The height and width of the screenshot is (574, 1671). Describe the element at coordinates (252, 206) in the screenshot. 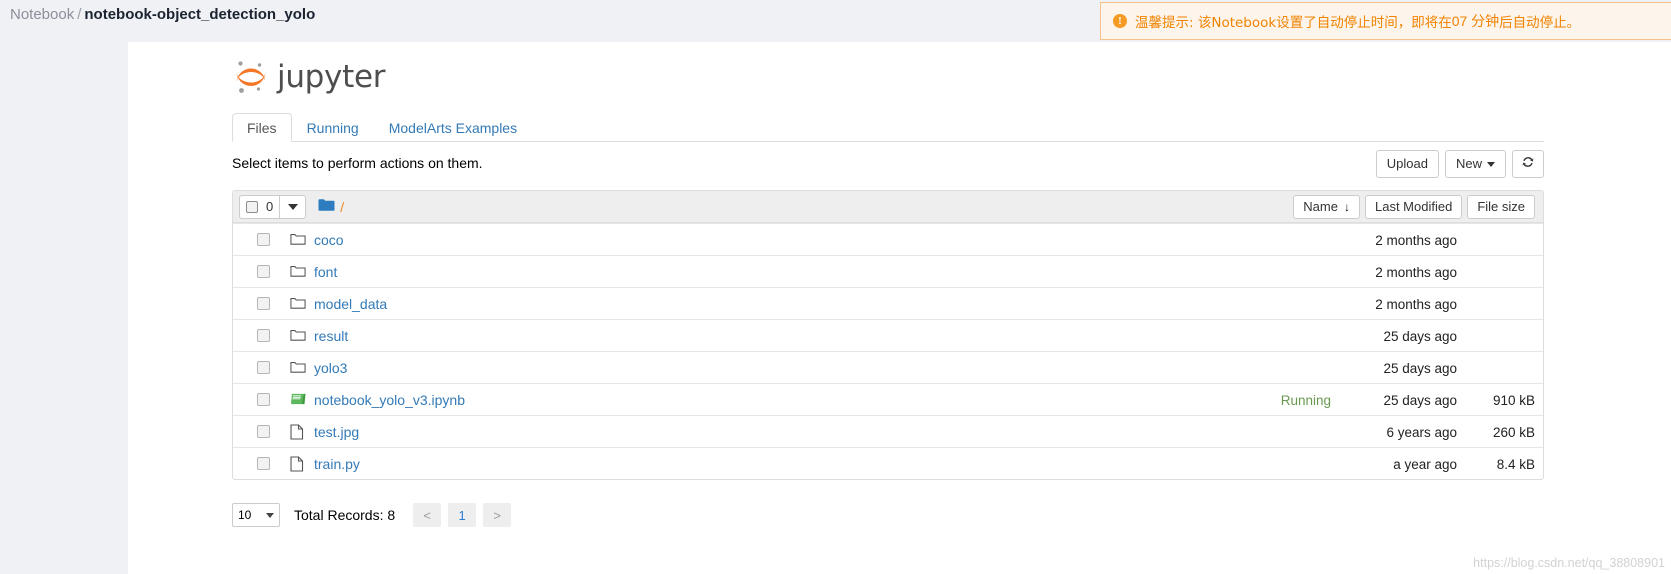

I see `select-all-checkbox` at that location.